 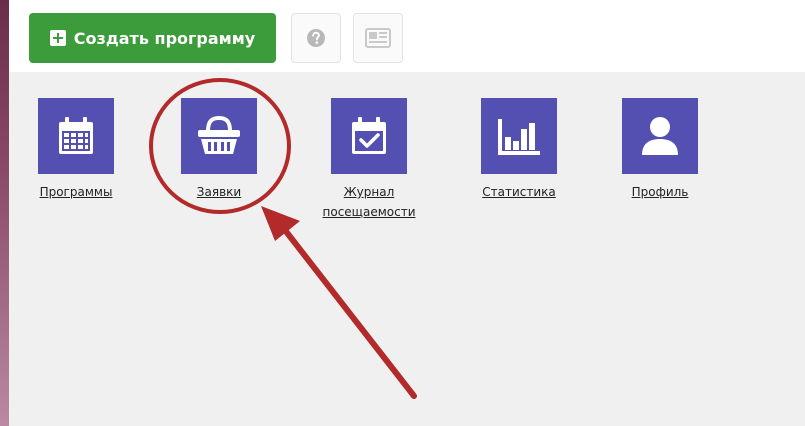 I want to click on bar-chart-icon, so click(x=519, y=137).